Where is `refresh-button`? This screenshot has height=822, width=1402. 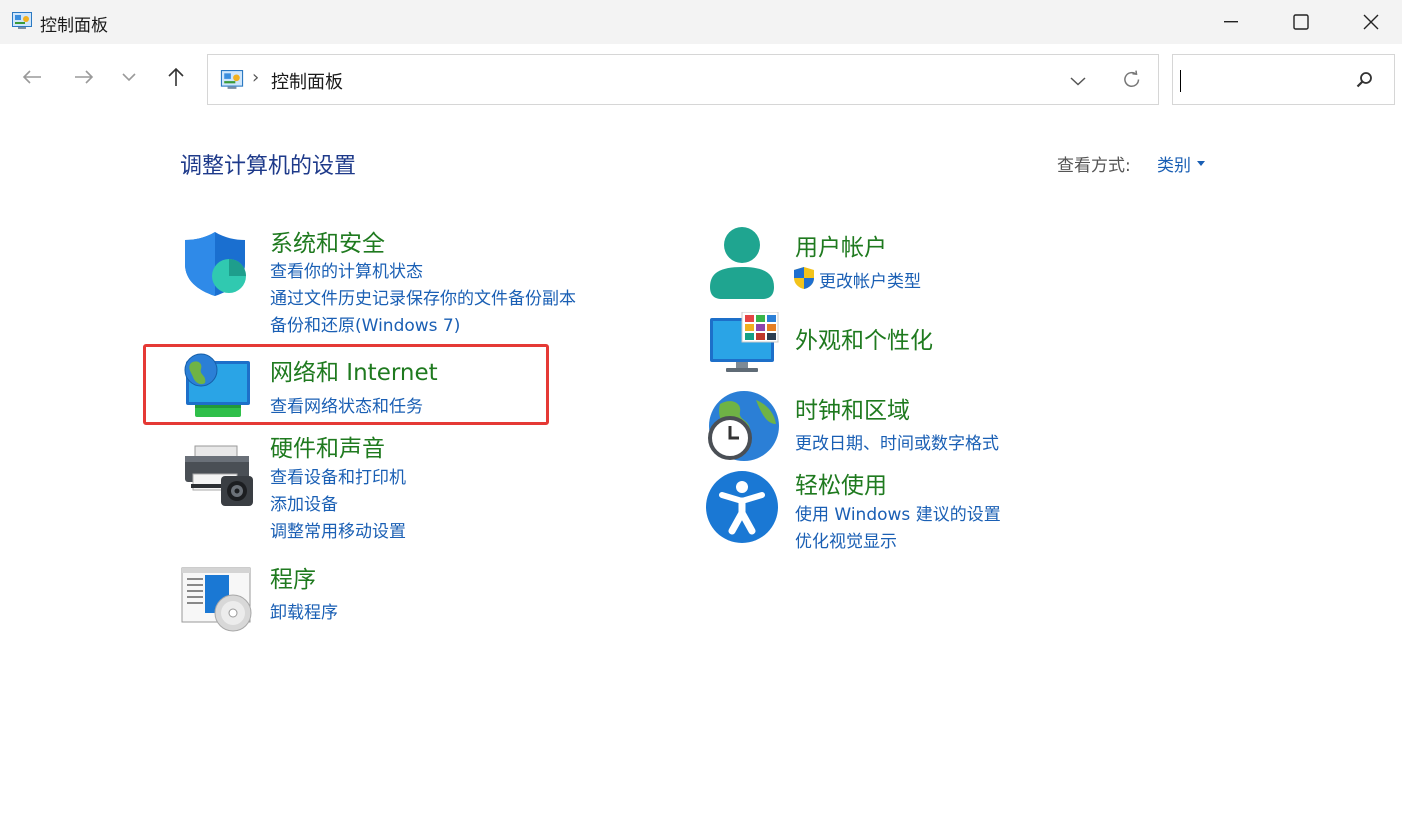 refresh-button is located at coordinates (1132, 80).